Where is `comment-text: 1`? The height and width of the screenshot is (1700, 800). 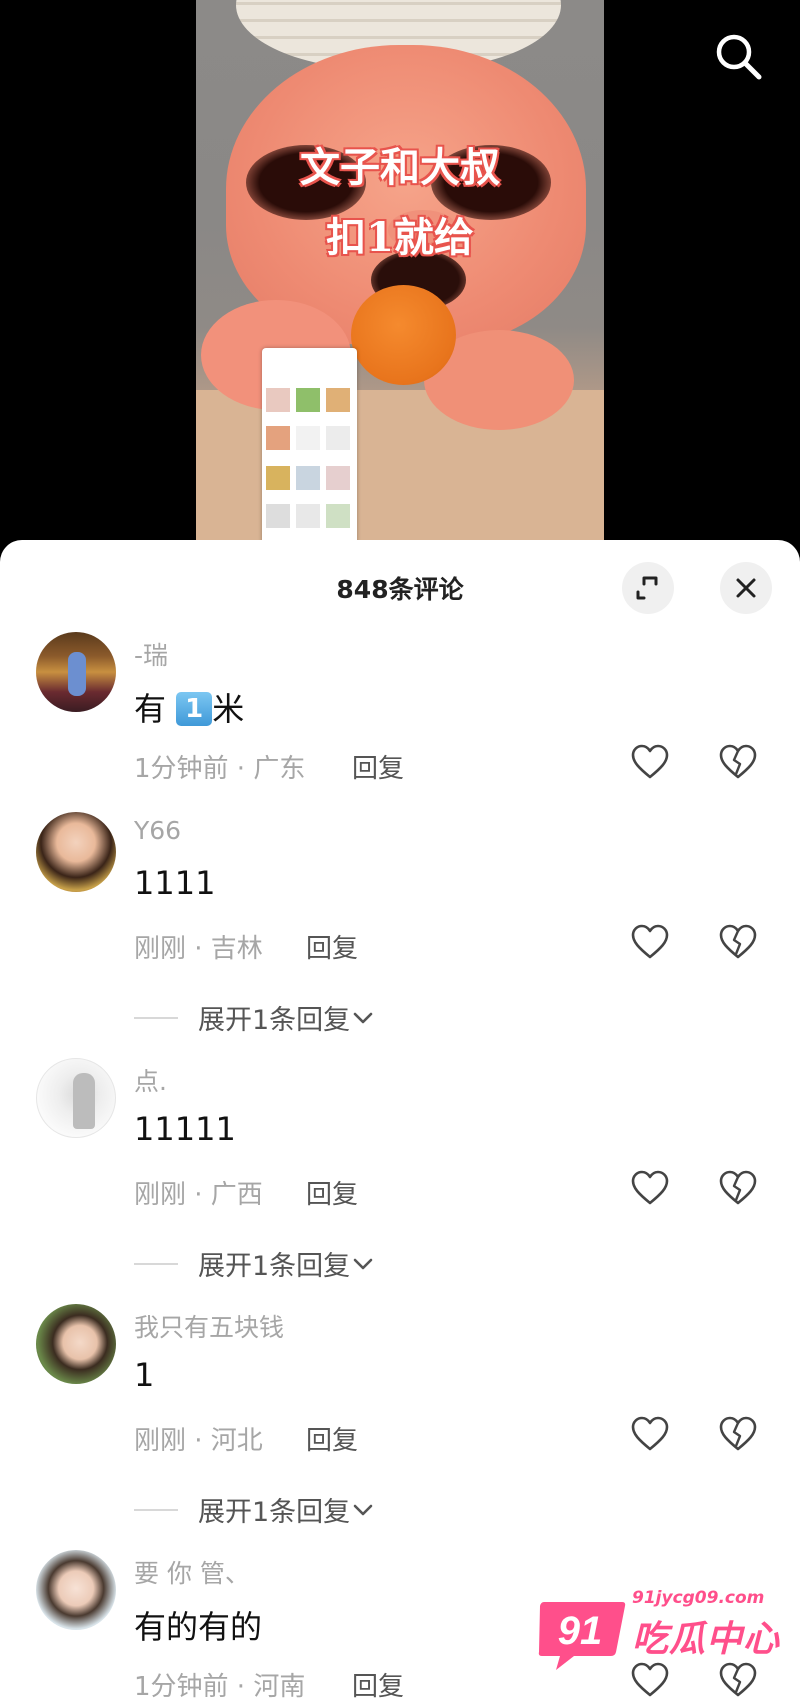 comment-text: 1 is located at coordinates (144, 1375).